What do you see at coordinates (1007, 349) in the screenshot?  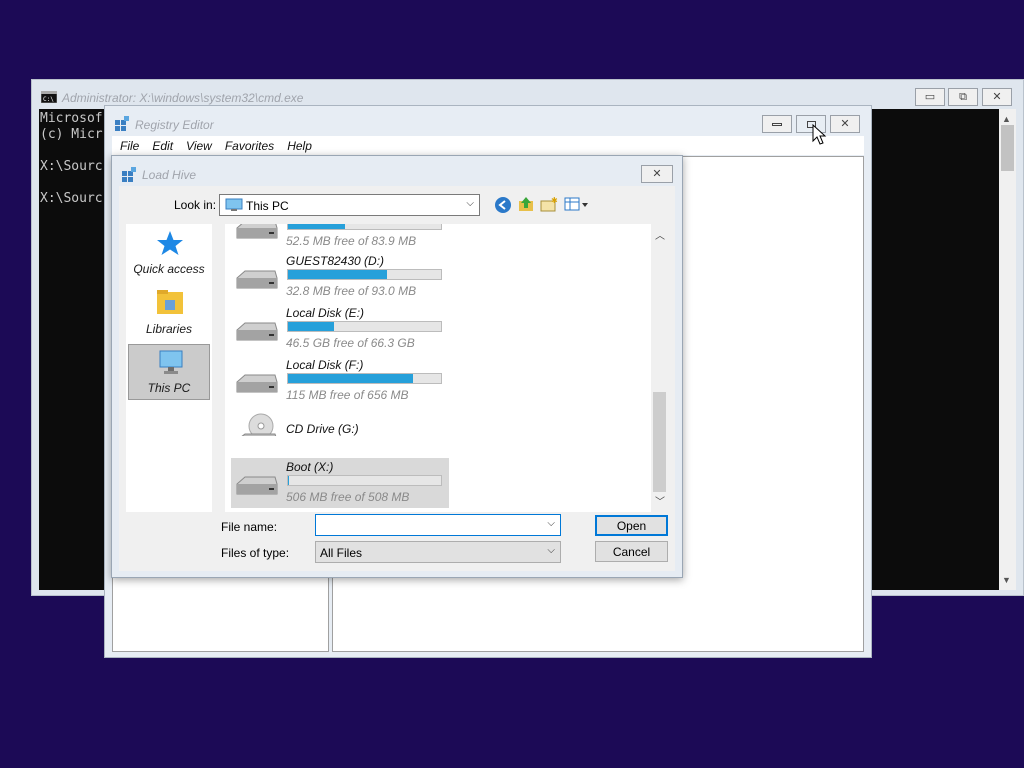 I see `cmd-scrollbar: ▲ ▼` at bounding box center [1007, 349].